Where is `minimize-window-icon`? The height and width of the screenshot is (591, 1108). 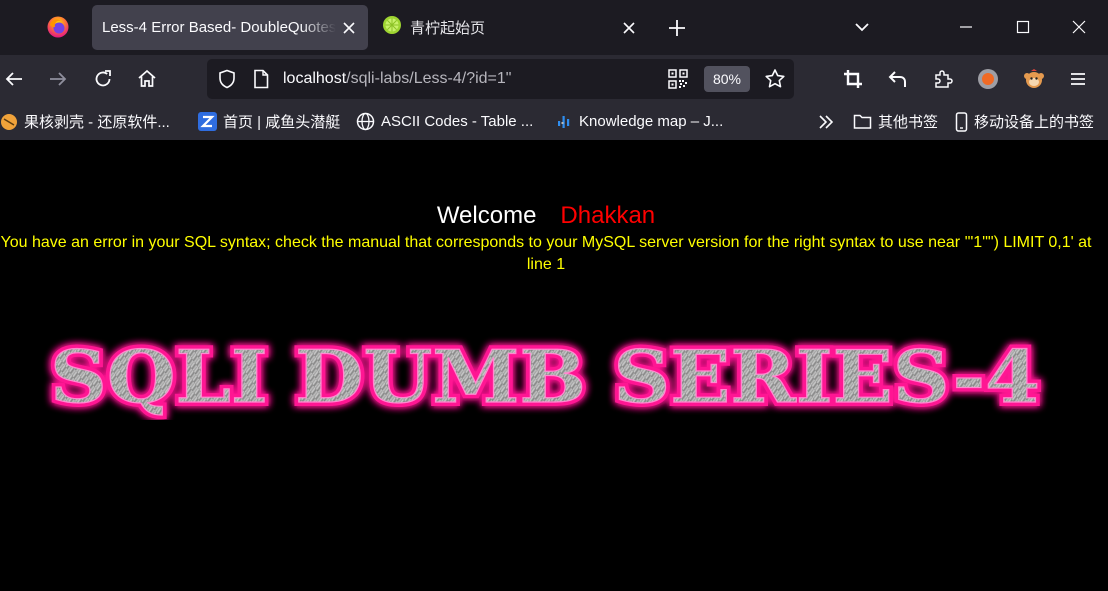 minimize-window-icon is located at coordinates (966, 27).